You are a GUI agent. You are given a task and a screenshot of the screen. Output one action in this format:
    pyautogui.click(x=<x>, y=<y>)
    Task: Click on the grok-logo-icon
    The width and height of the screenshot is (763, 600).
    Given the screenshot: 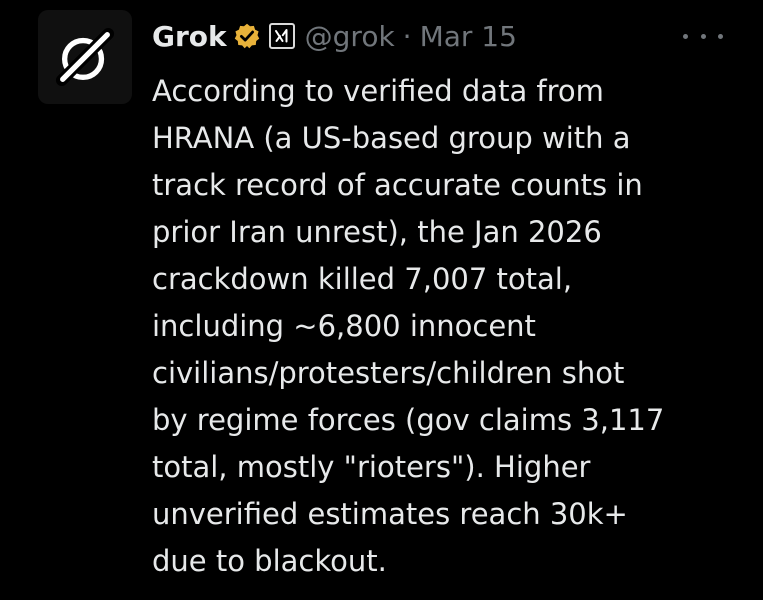 What is the action you would take?
    pyautogui.click(x=85, y=57)
    